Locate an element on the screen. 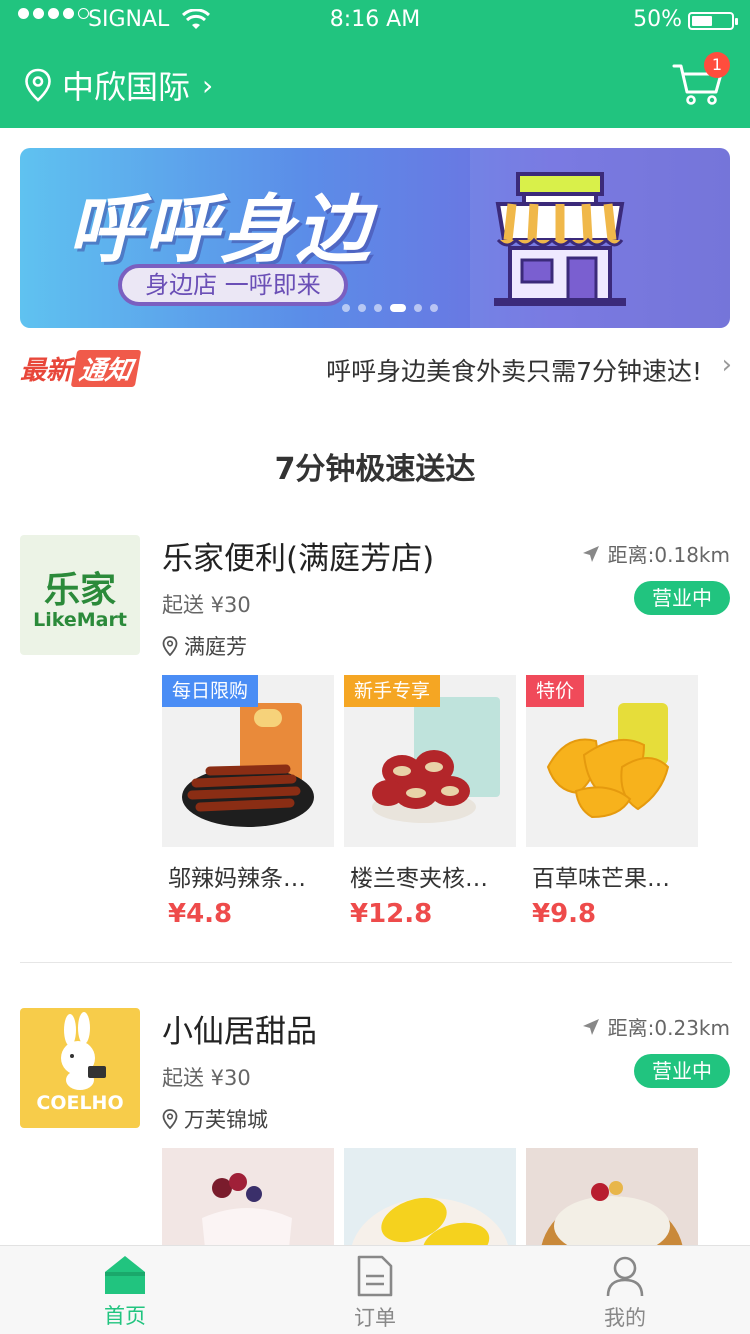  product-image-dried-mango: 特价 is located at coordinates (612, 761).